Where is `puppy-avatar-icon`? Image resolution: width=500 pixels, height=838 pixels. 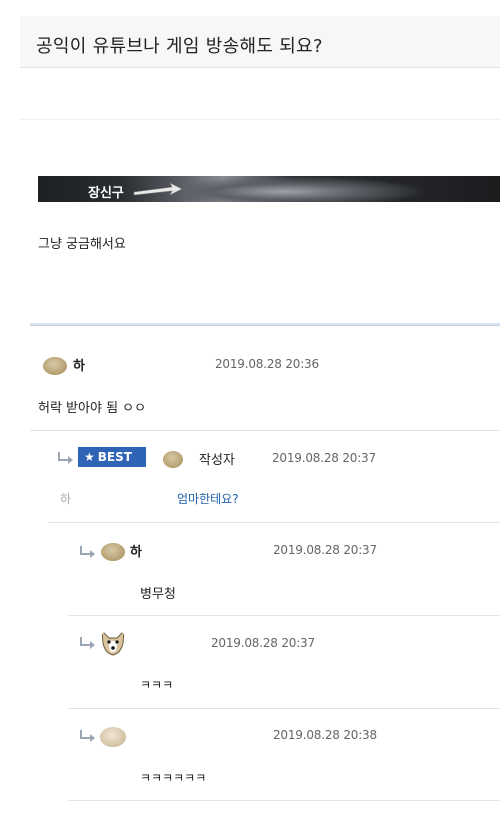
puppy-avatar-icon is located at coordinates (113, 737).